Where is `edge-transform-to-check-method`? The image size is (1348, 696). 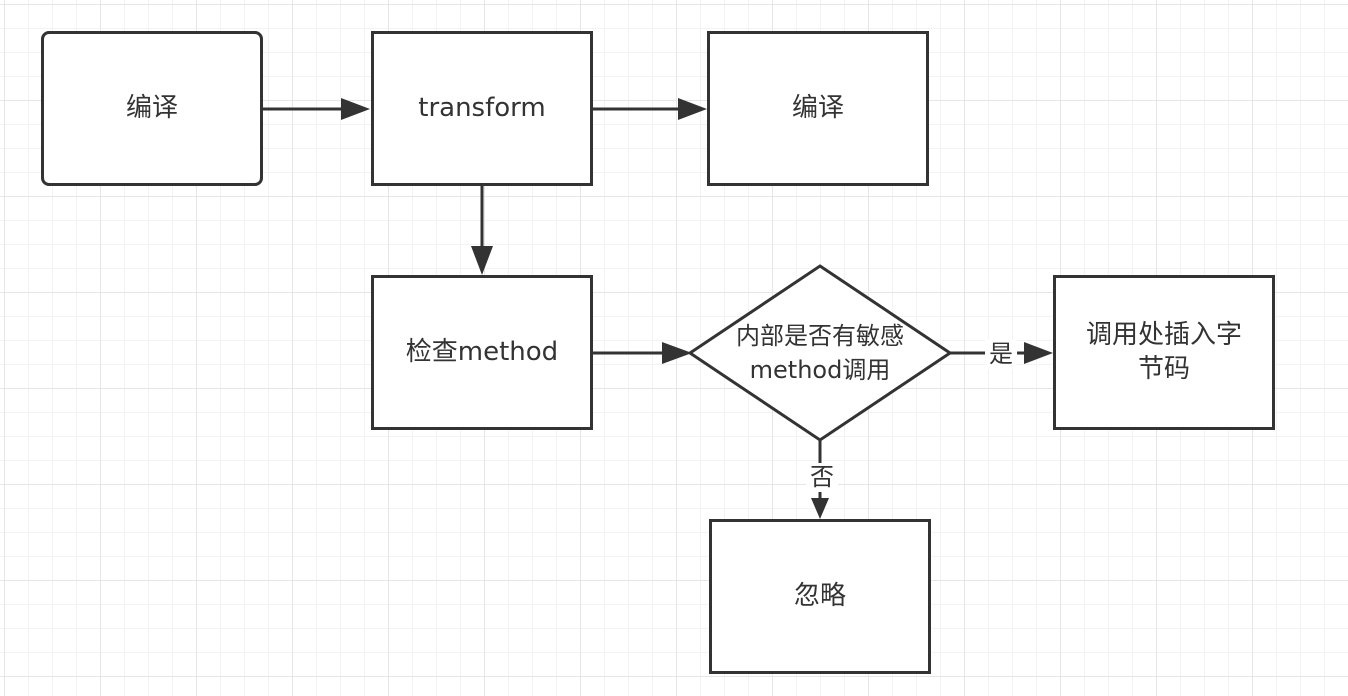 edge-transform-to-check-method is located at coordinates (482, 230).